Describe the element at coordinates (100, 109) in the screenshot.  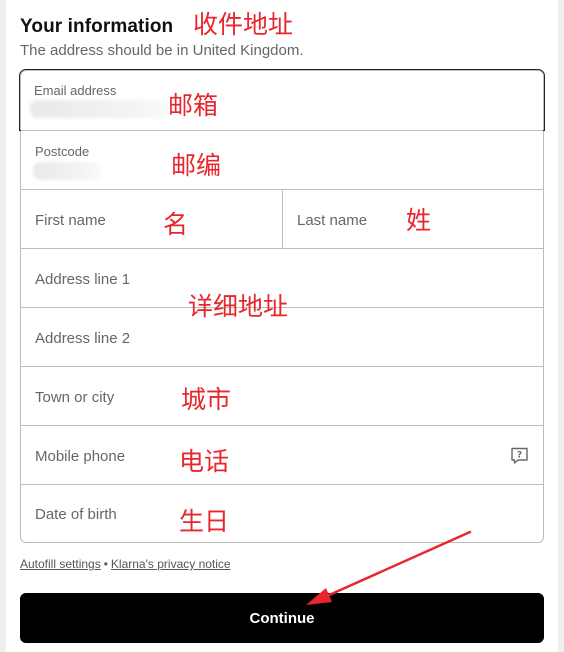
I see `email-value-redacted` at that location.